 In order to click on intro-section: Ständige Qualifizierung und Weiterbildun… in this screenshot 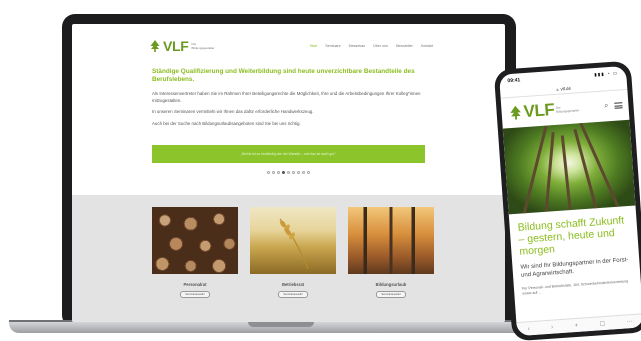, I will do `click(288, 97)`.